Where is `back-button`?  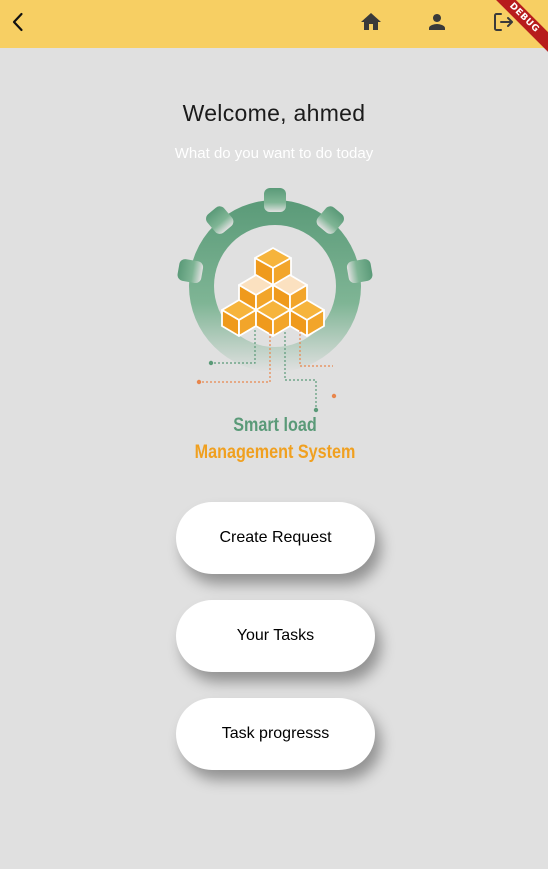
back-button is located at coordinates (18, 22).